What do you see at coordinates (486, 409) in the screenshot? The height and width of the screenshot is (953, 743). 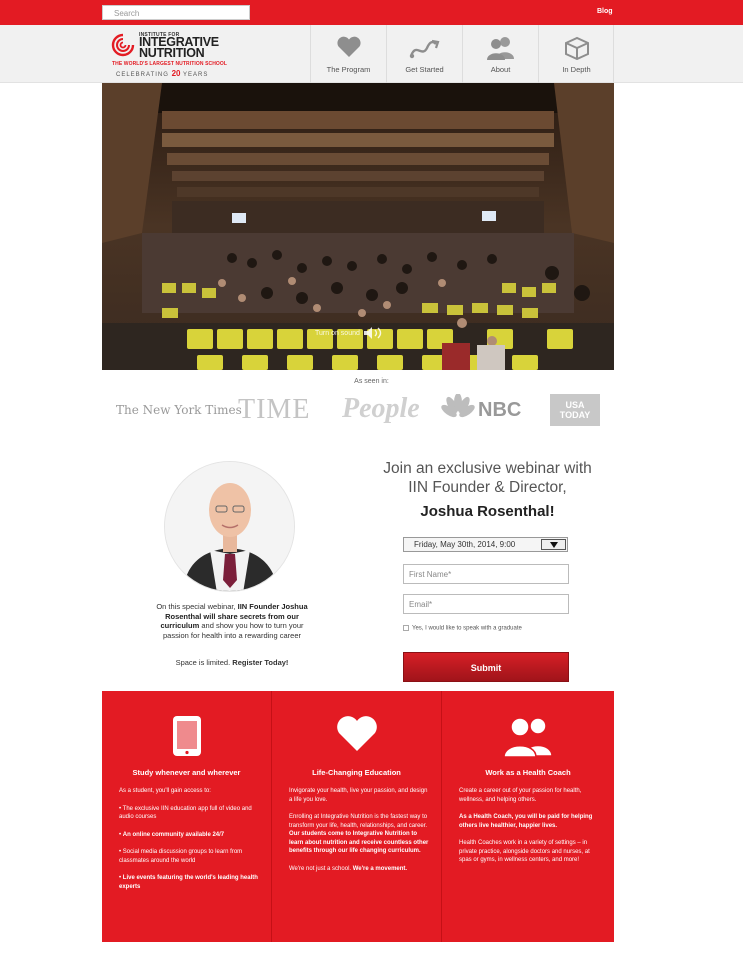 I see `nbc-logo: NBC` at bounding box center [486, 409].